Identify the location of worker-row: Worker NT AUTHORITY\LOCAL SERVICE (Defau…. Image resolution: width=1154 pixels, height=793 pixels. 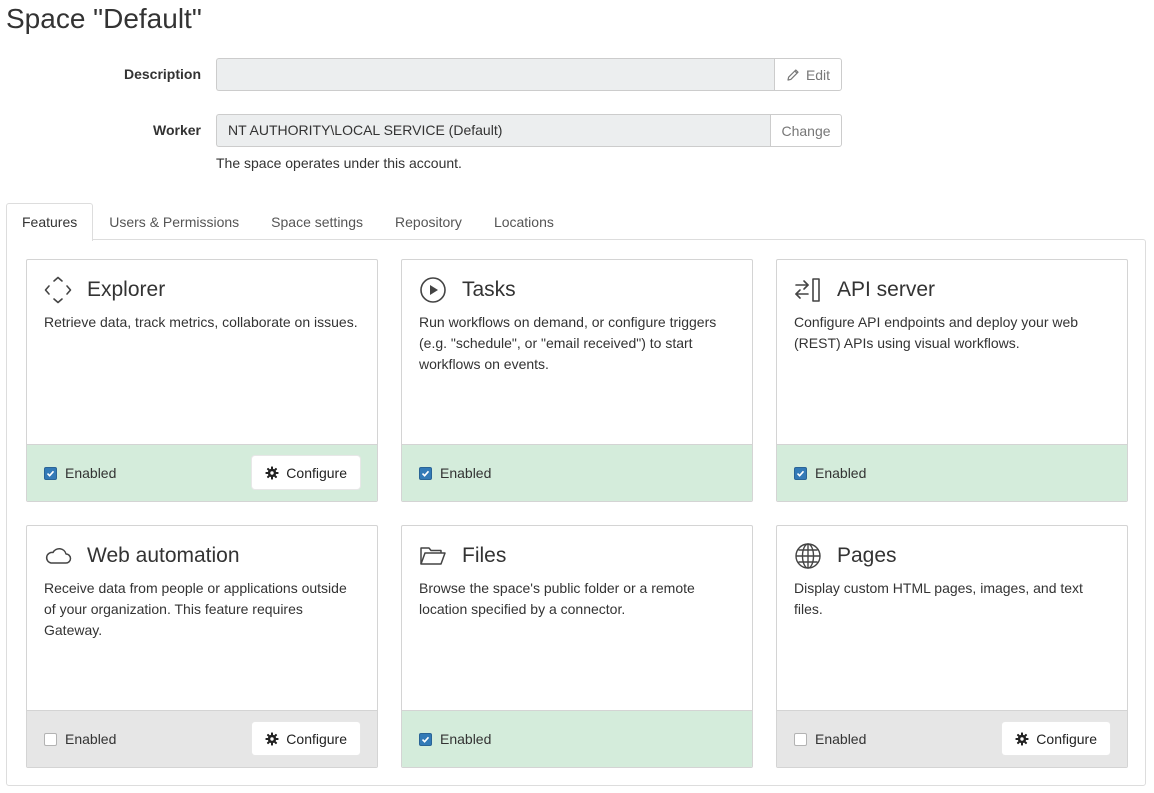
(577, 130).